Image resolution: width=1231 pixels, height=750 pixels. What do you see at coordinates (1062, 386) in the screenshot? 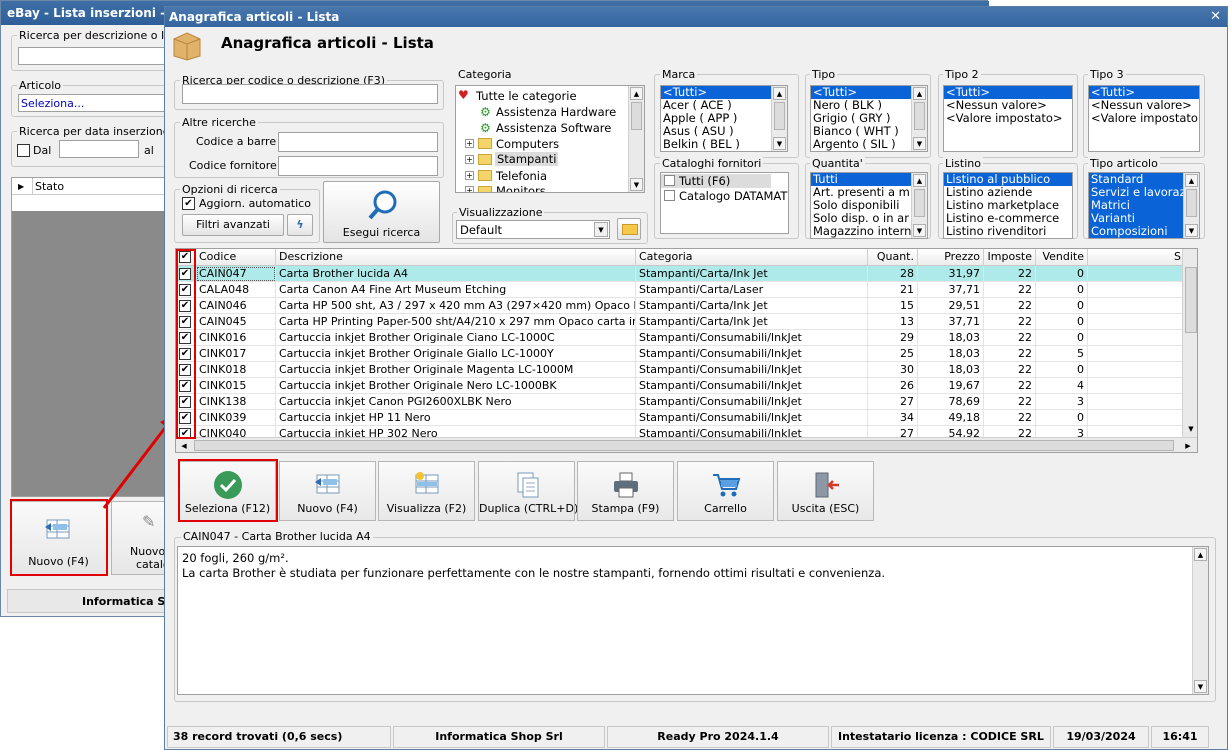
I see `cell-sales: 4` at bounding box center [1062, 386].